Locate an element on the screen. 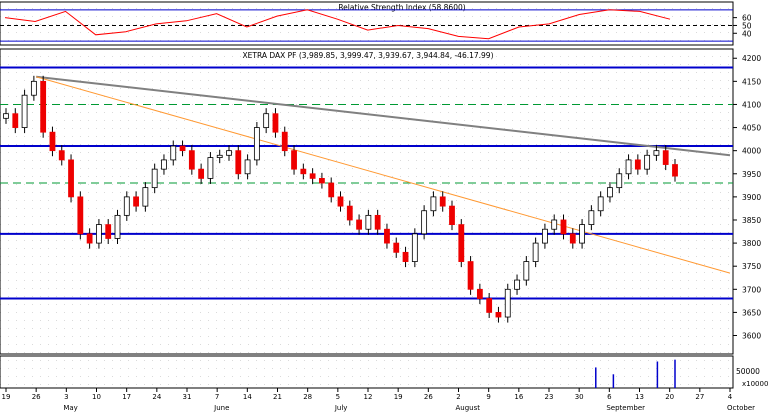 This screenshot has width=770, height=412. x-tick-label: 17 is located at coordinates (126, 397).